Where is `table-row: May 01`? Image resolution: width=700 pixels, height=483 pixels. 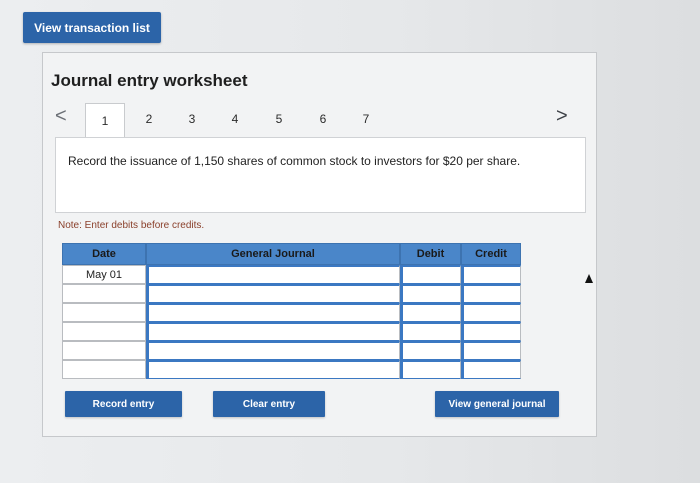 table-row: May 01 is located at coordinates (291, 274).